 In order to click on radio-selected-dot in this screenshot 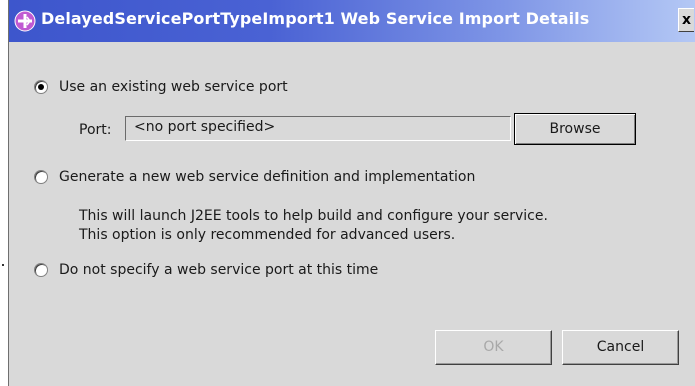, I will do `click(41, 87)`.